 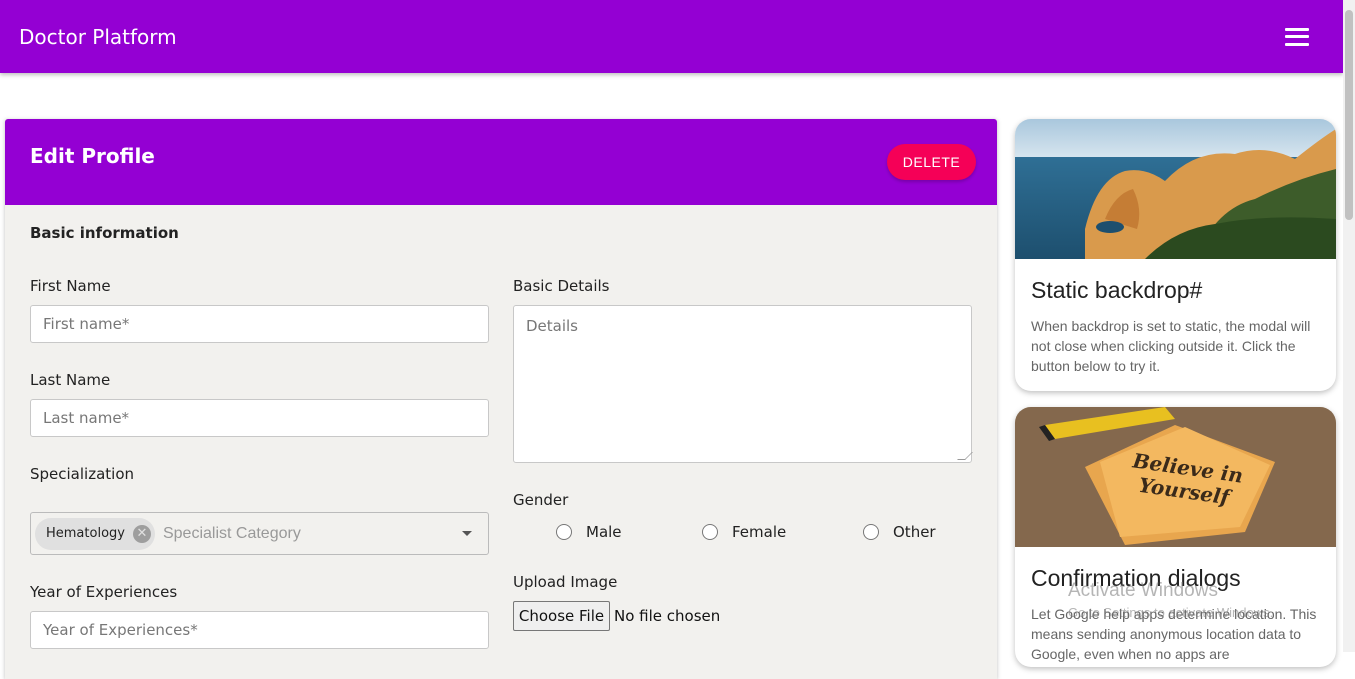 What do you see at coordinates (259, 324) in the screenshot?
I see `first-name-input: First name*` at bounding box center [259, 324].